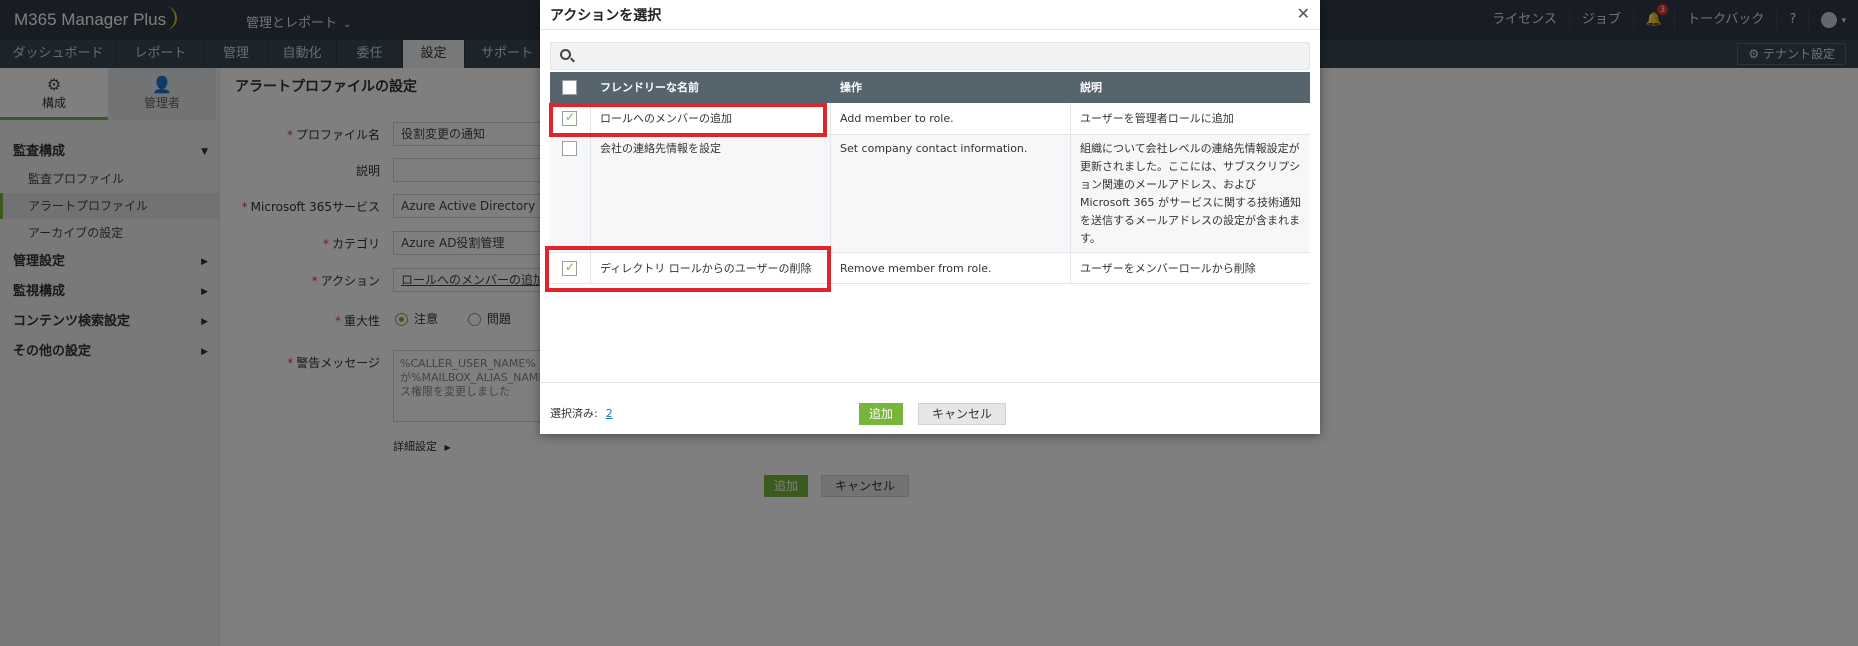 This screenshot has height=646, width=1858. What do you see at coordinates (916, 268) in the screenshot?
I see `row-operation: Remove member from role.` at bounding box center [916, 268].